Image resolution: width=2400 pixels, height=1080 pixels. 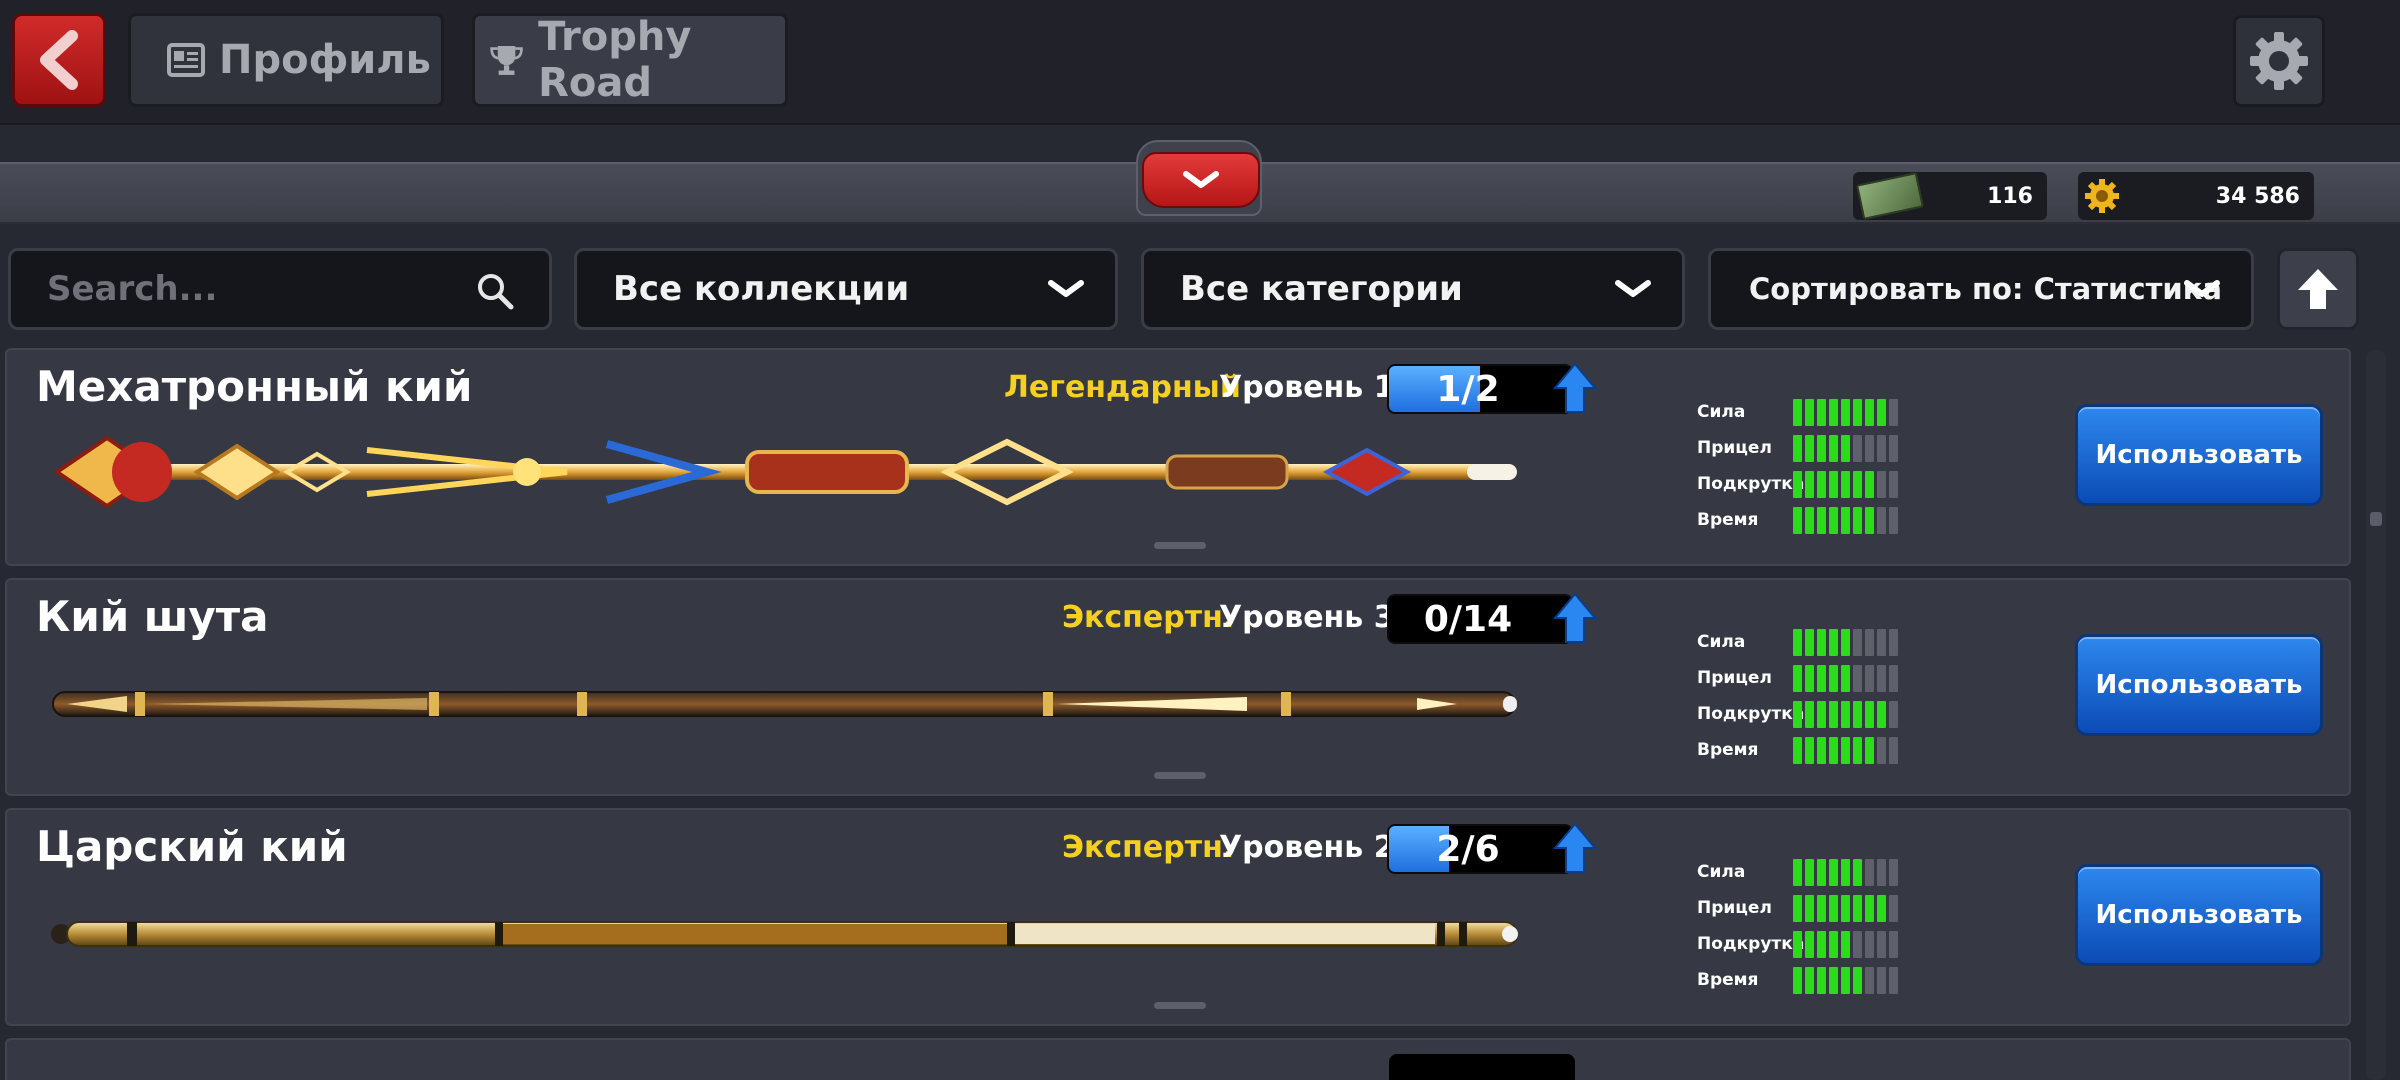 I want to click on cue-rarity: Экспертн., so click(x=1148, y=617).